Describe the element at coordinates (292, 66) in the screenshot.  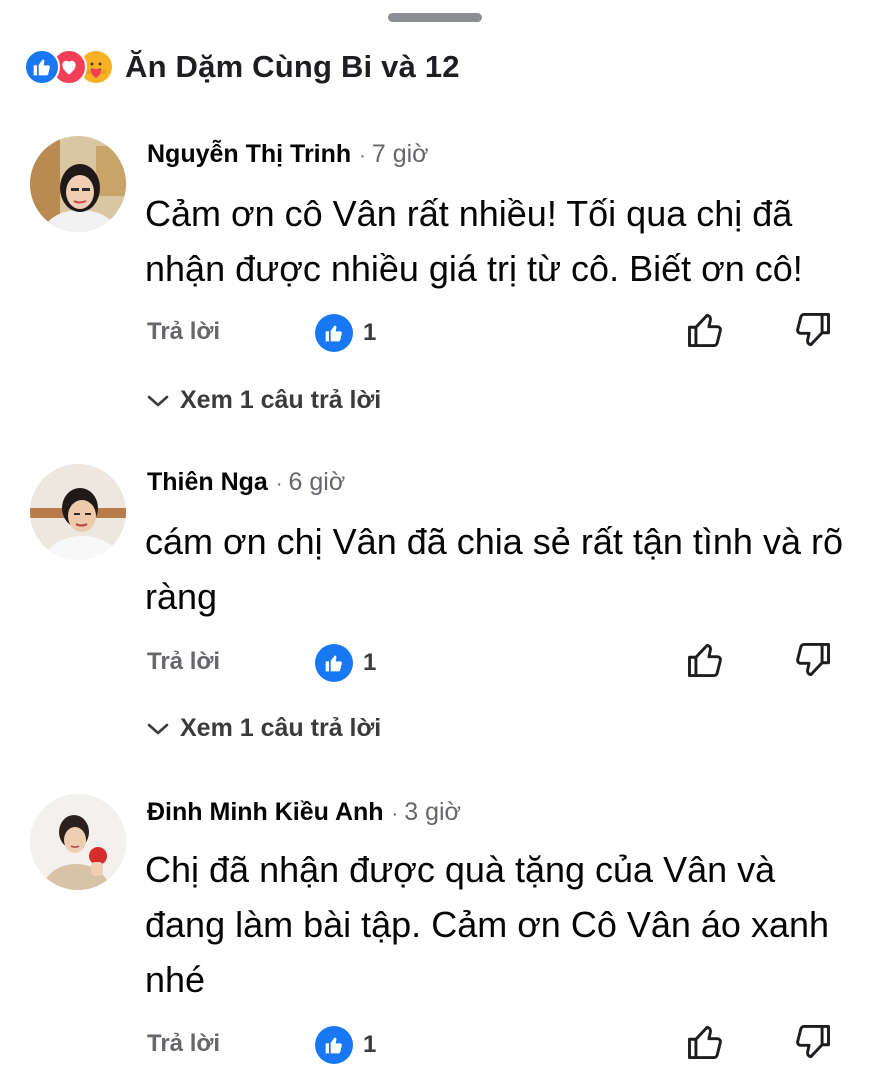
I see `reactions-summary-text: Ăn Dặm Cùng Bi và 12` at that location.